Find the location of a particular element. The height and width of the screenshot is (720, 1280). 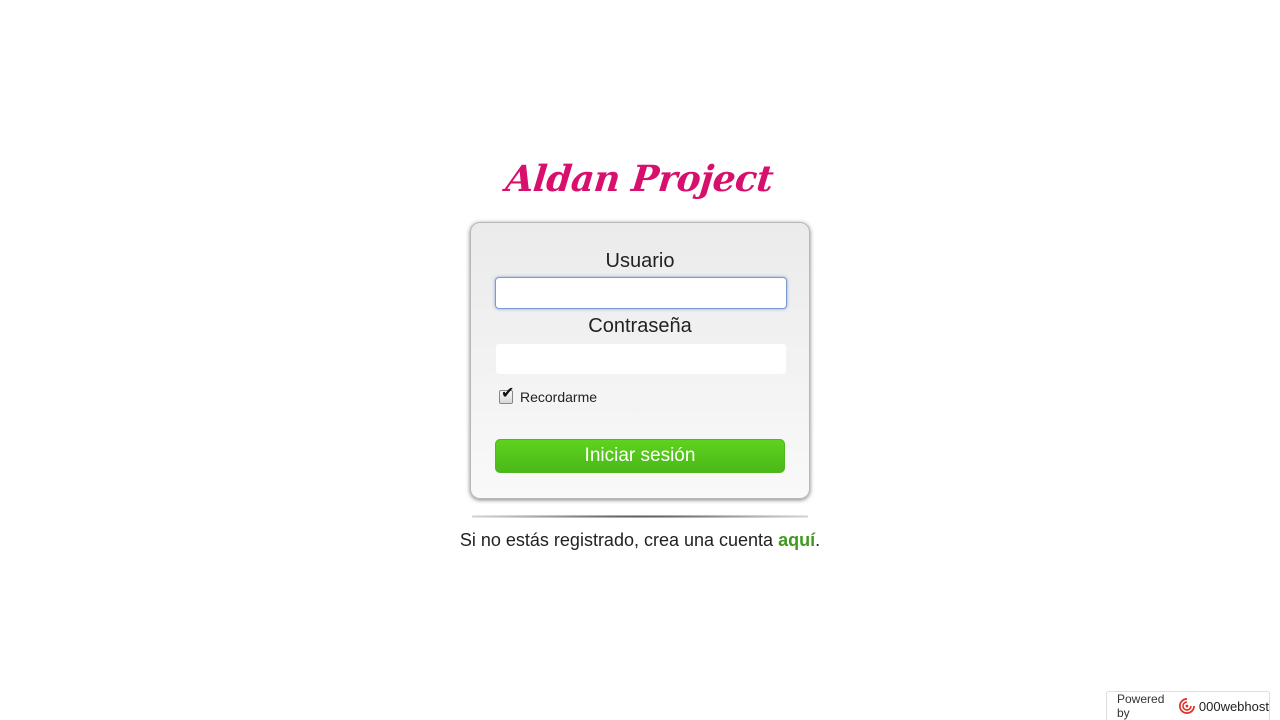

powered-by-badge: Powered by 000webhost is located at coordinates (1188, 705).